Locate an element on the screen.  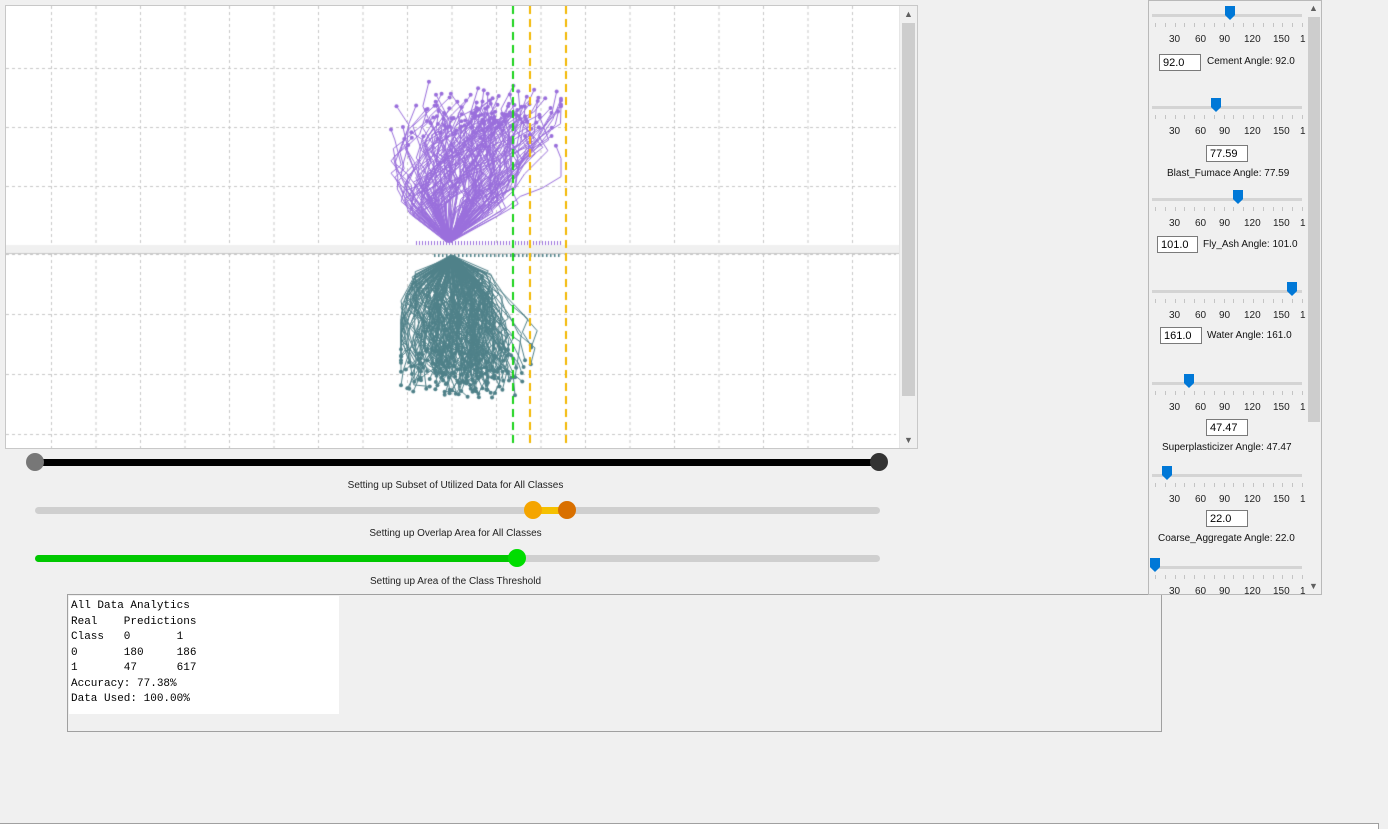
analytics-row-1: 1 47 617 is located at coordinates (134, 668).